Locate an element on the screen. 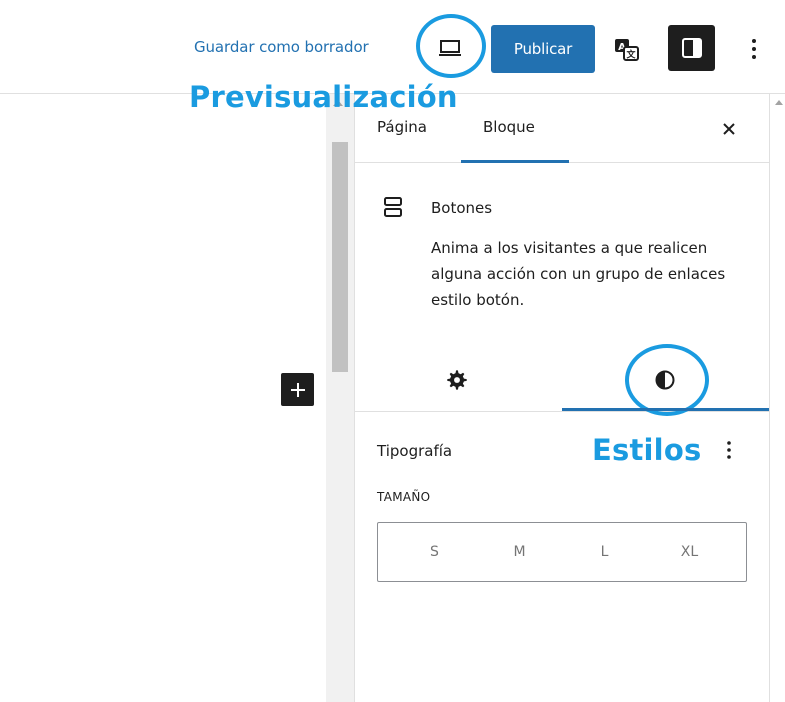 Image resolution: width=785 pixels, height=702 pixels. plus-icon is located at coordinates (297, 389).